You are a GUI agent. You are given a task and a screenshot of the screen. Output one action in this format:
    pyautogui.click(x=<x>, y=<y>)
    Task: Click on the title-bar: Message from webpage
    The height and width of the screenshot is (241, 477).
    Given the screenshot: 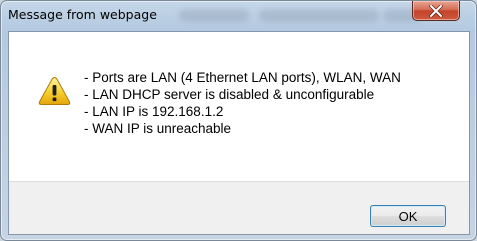 What is the action you would take?
    pyautogui.click(x=238, y=16)
    